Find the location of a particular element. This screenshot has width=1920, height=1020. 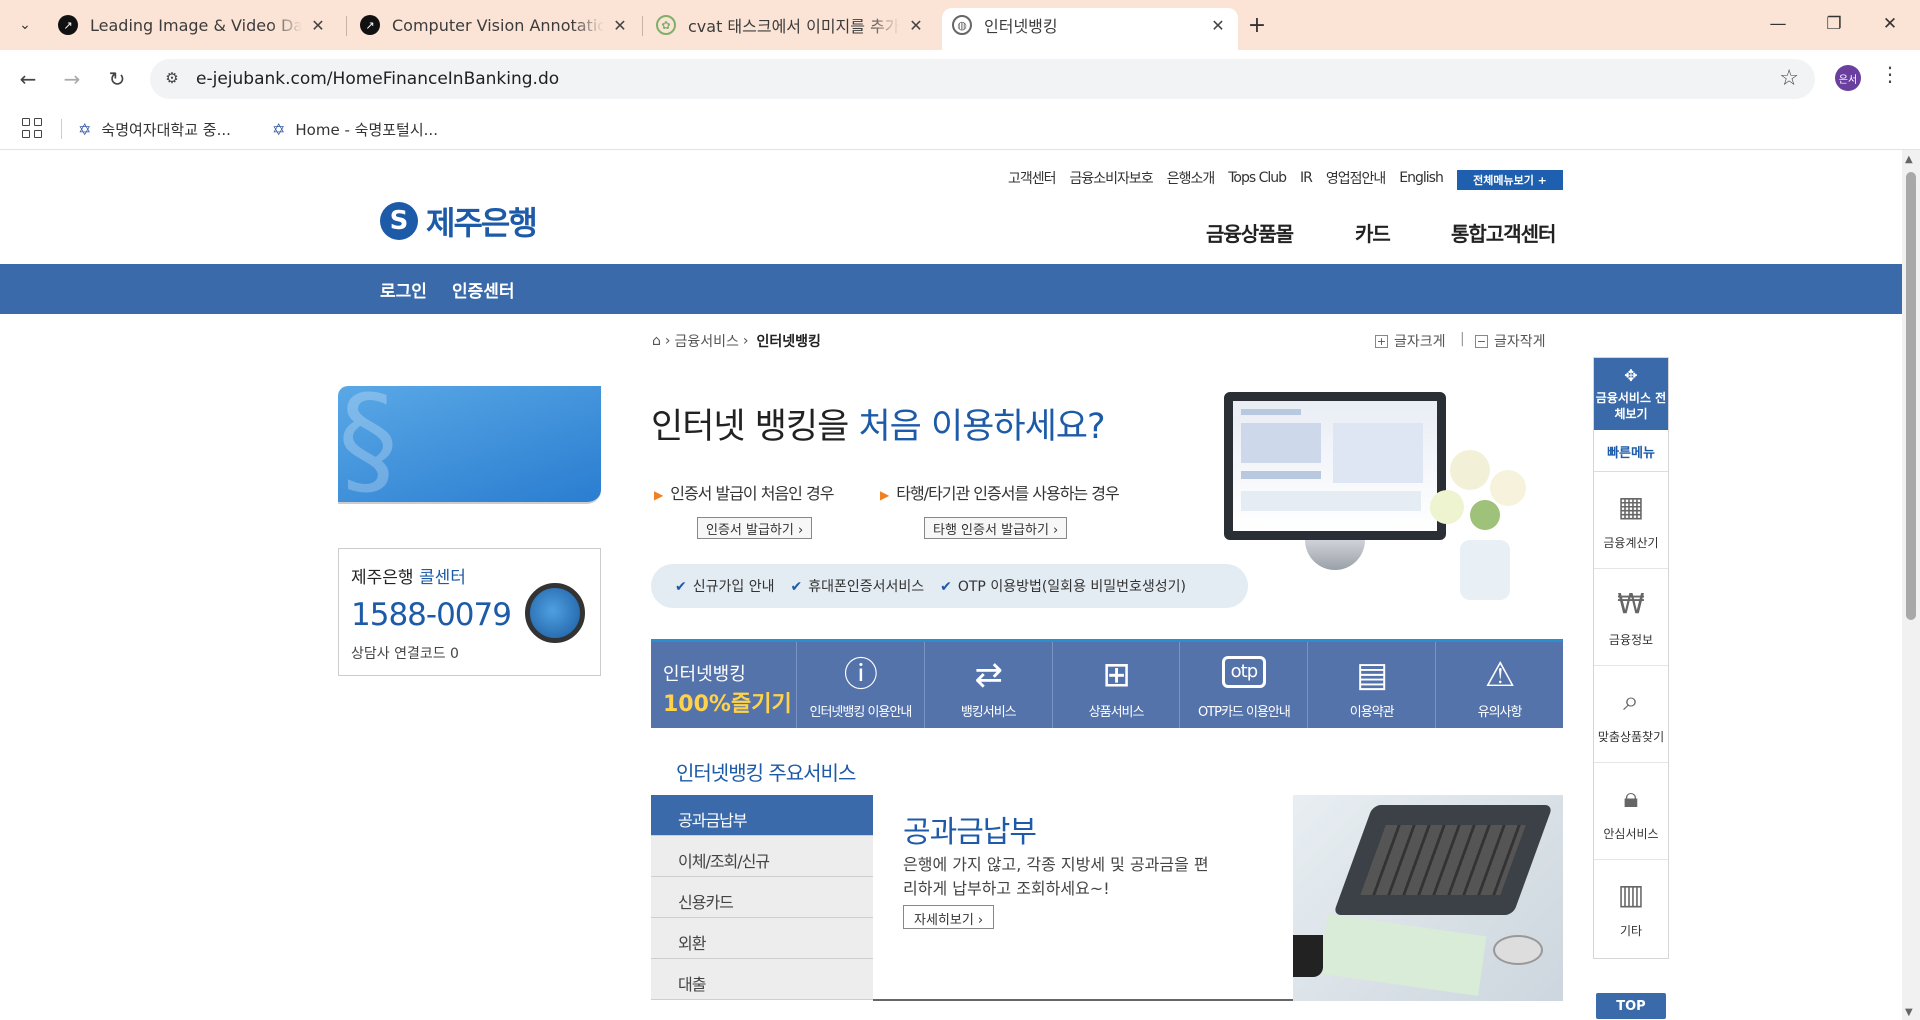

main-services-title: 인터넷뱅킹 주요서비스 is located at coordinates (766, 771).